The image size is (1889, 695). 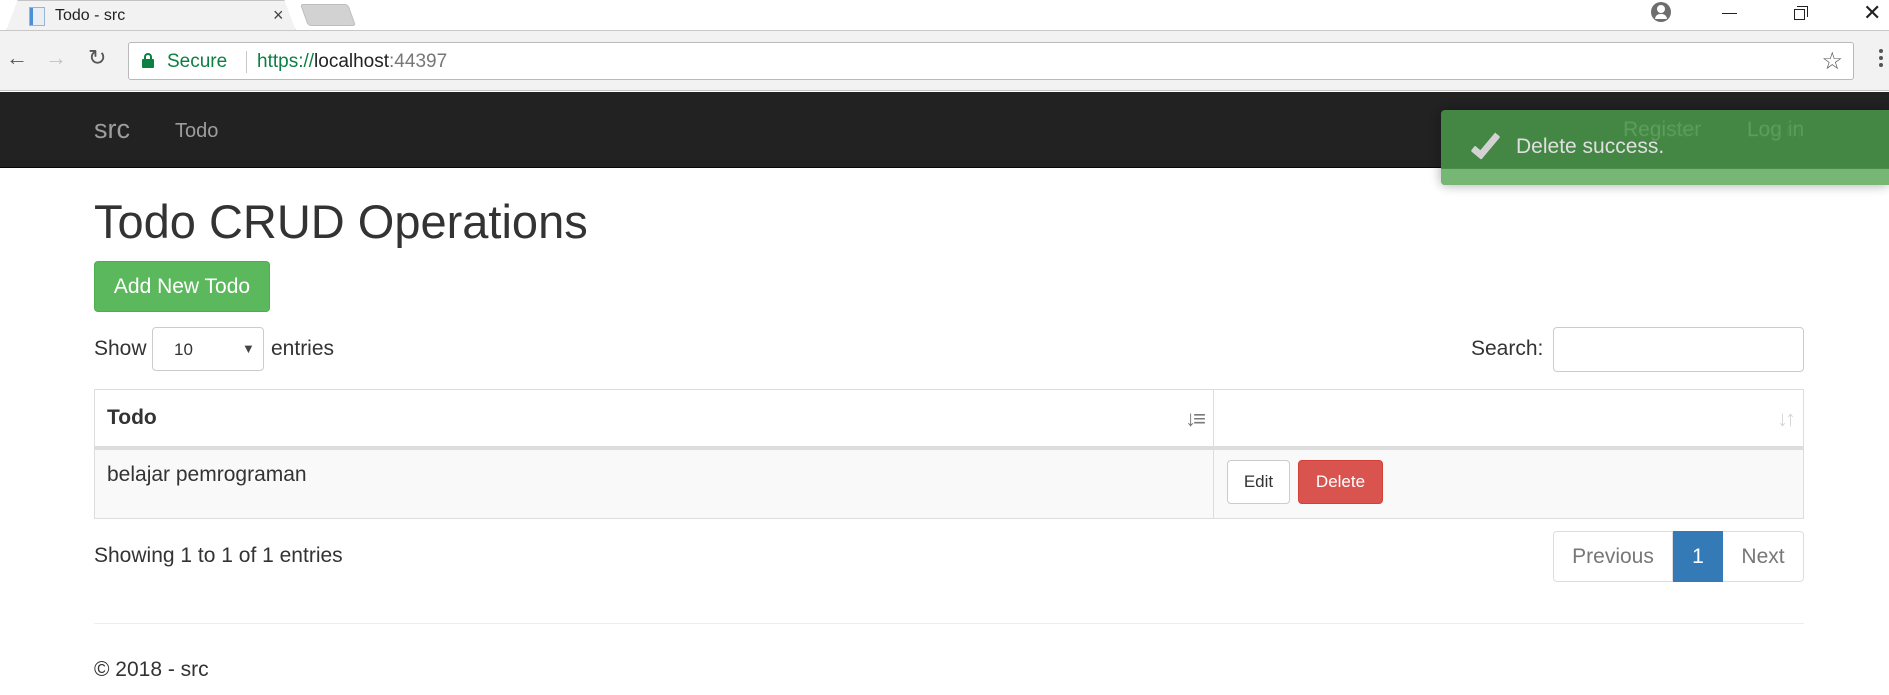 What do you see at coordinates (1507, 348) in the screenshot?
I see `search-label: Search:` at bounding box center [1507, 348].